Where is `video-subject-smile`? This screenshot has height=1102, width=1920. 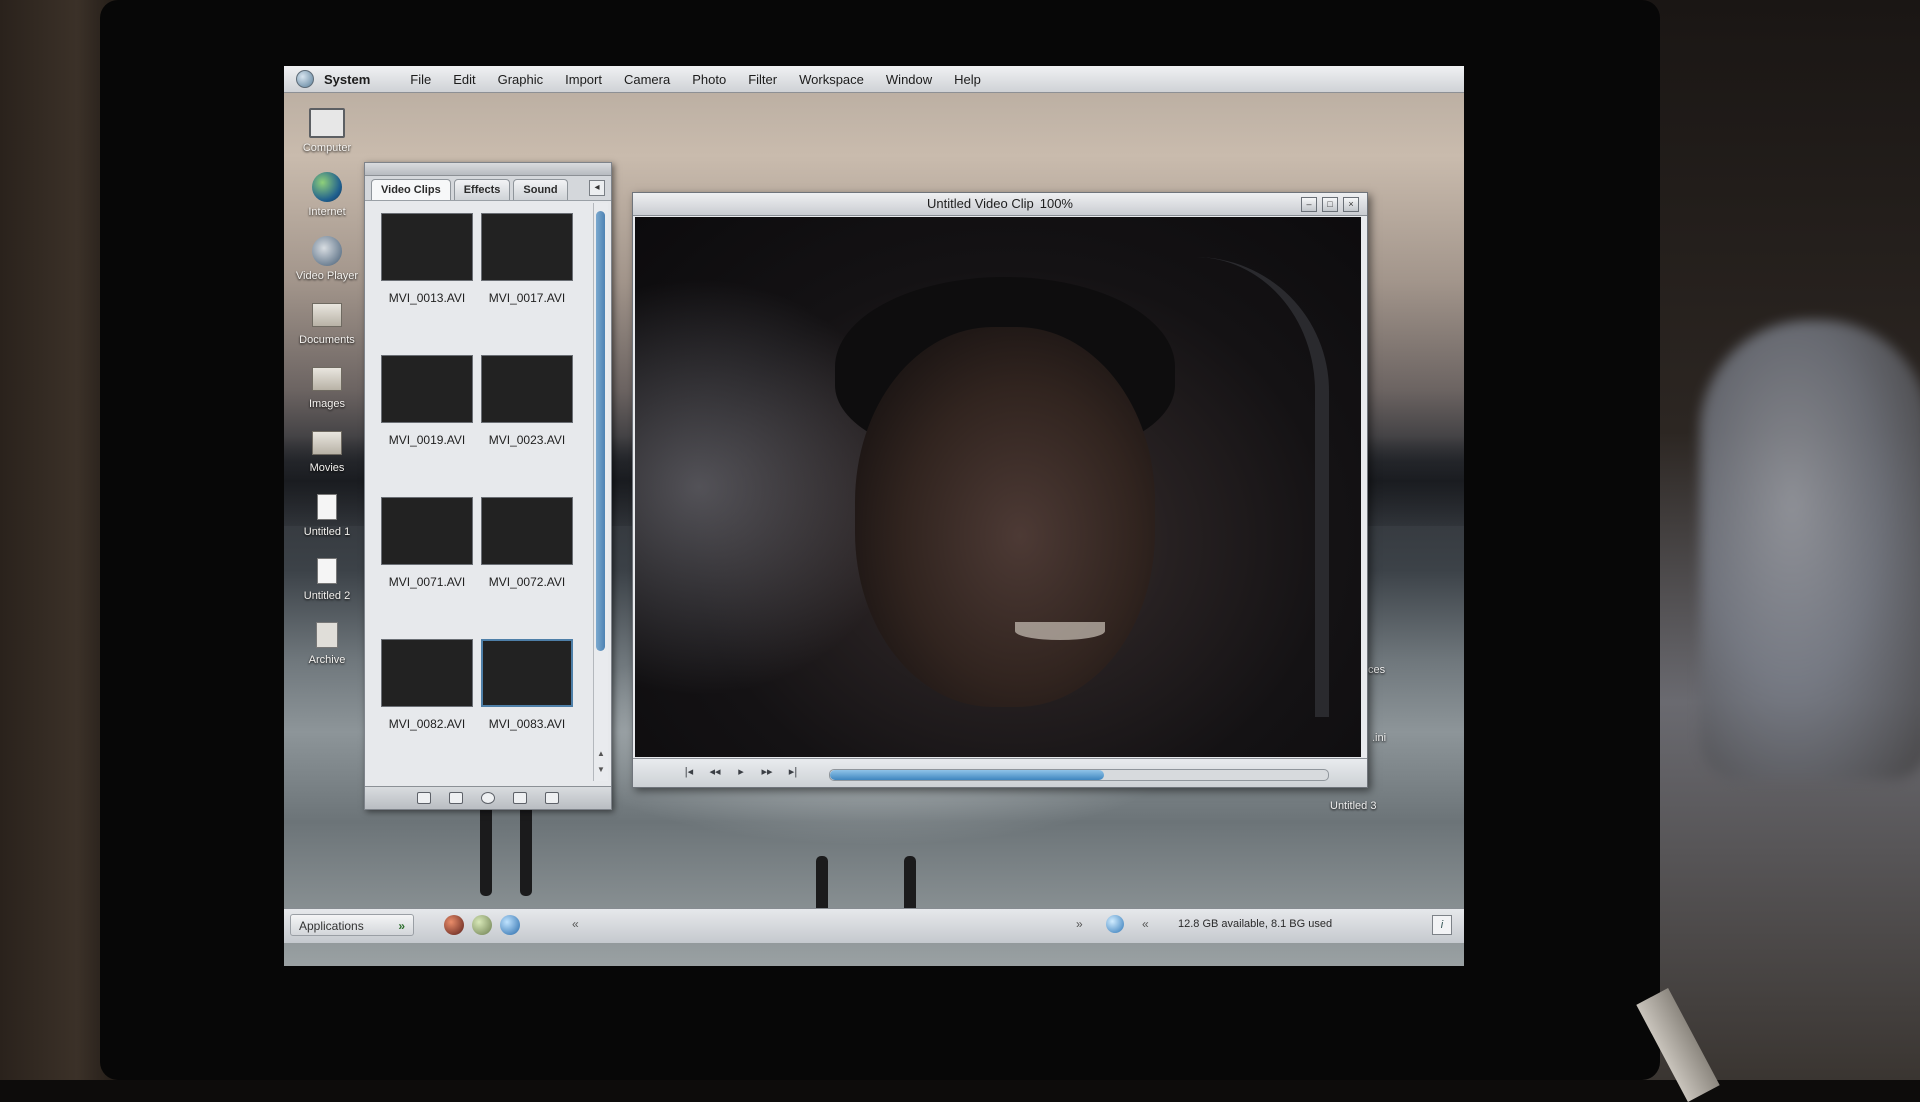
video-subject-smile is located at coordinates (1060, 631).